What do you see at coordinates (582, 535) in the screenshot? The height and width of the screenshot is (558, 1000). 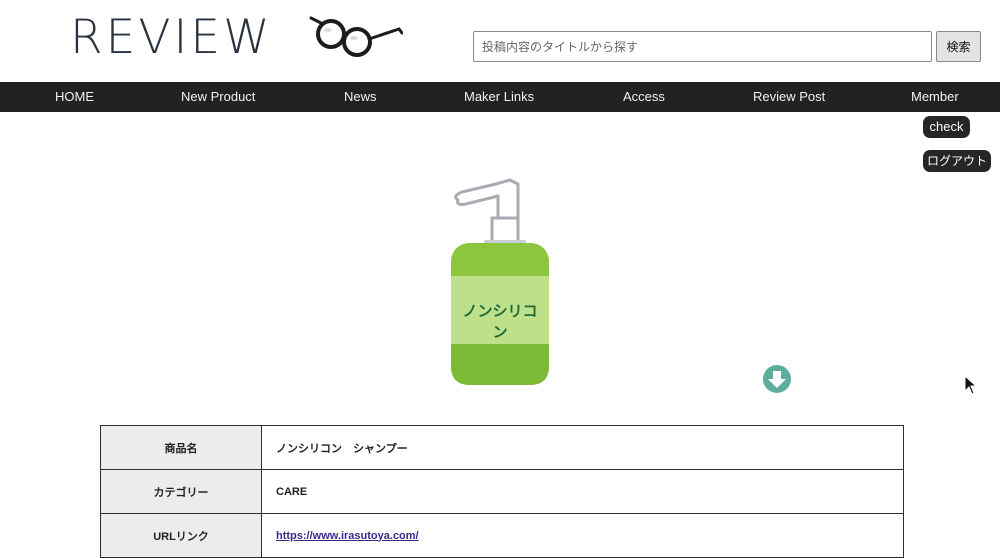 I see `url-value-cell: https://www.irasutoya.com/` at bounding box center [582, 535].